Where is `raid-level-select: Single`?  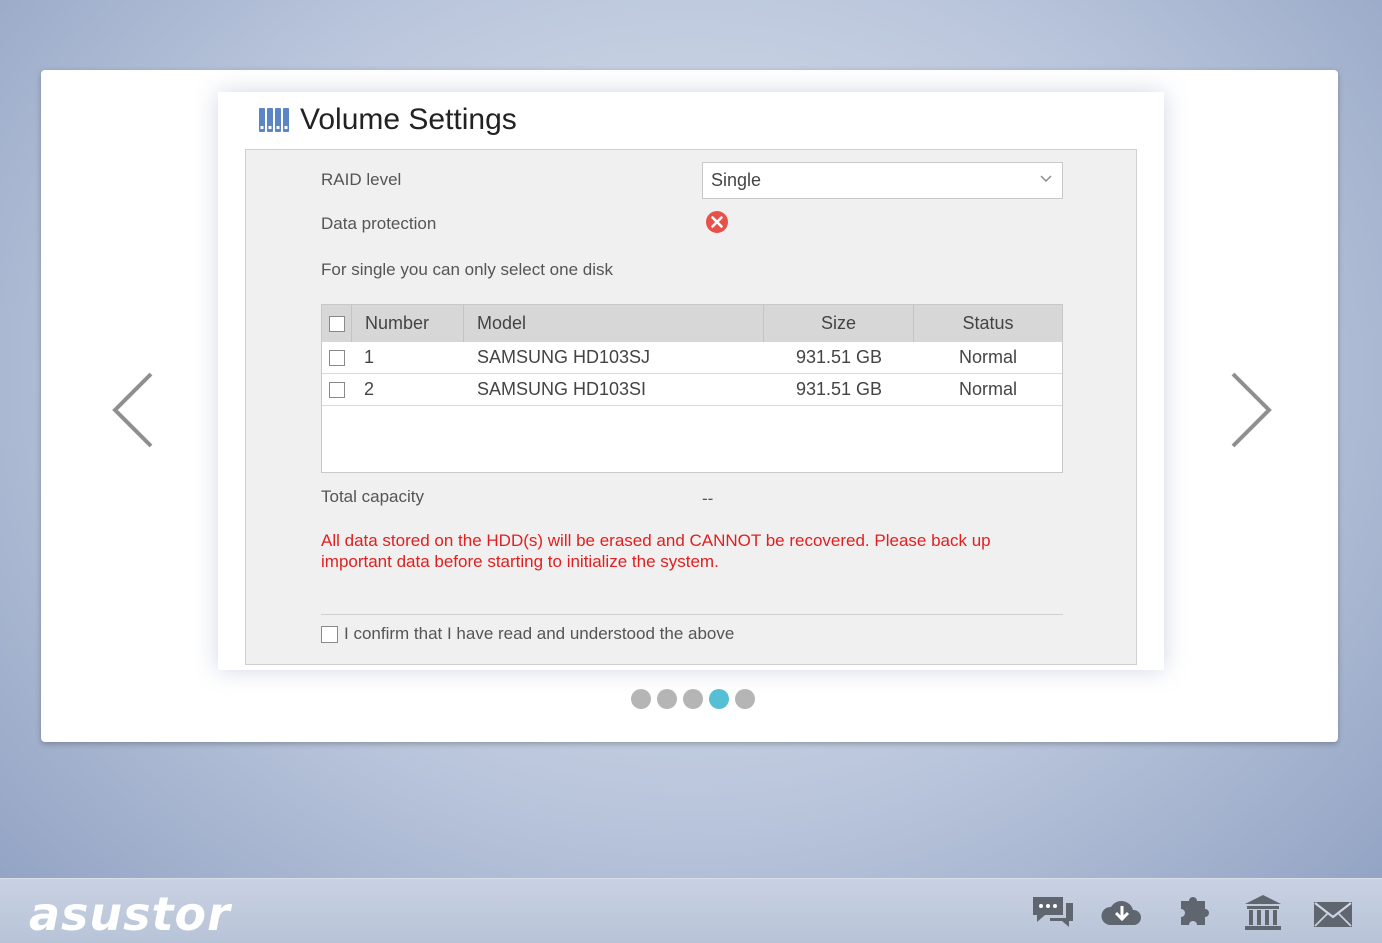 raid-level-select: Single is located at coordinates (882, 180).